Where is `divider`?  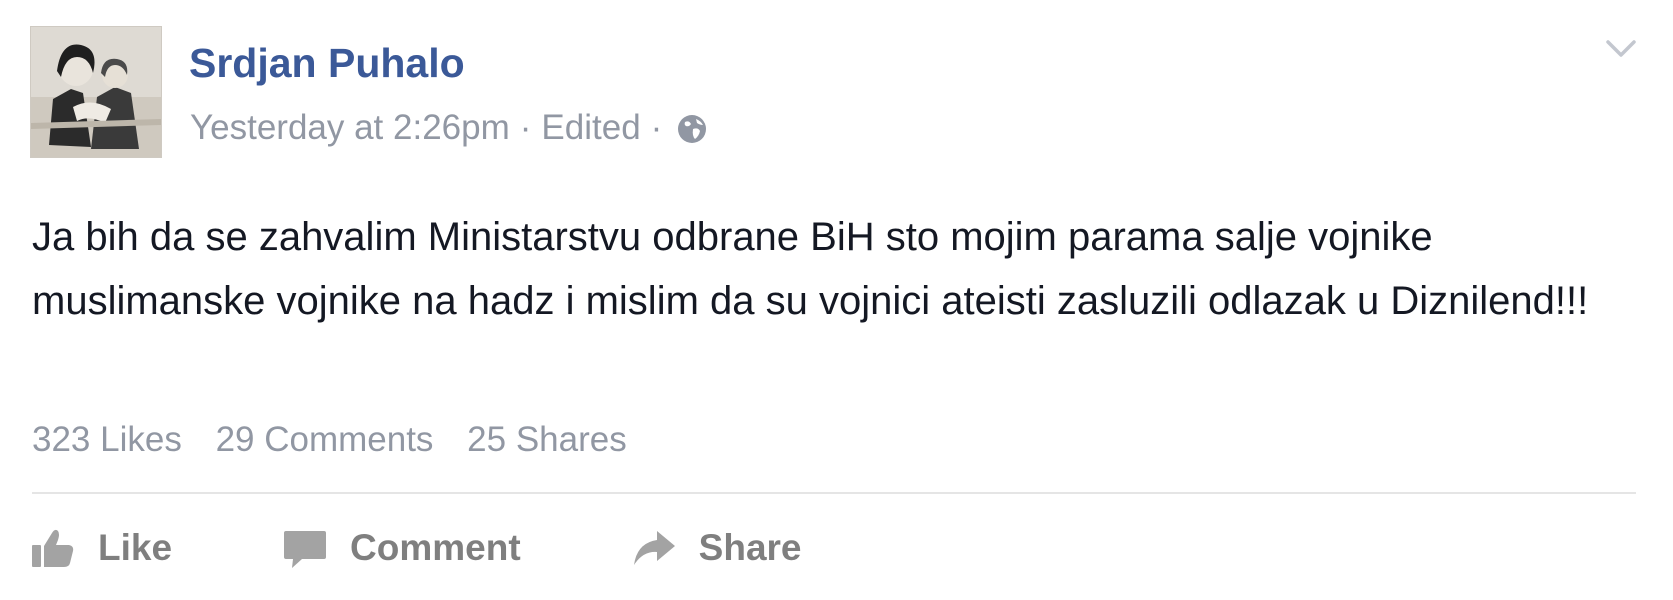
divider is located at coordinates (834, 493).